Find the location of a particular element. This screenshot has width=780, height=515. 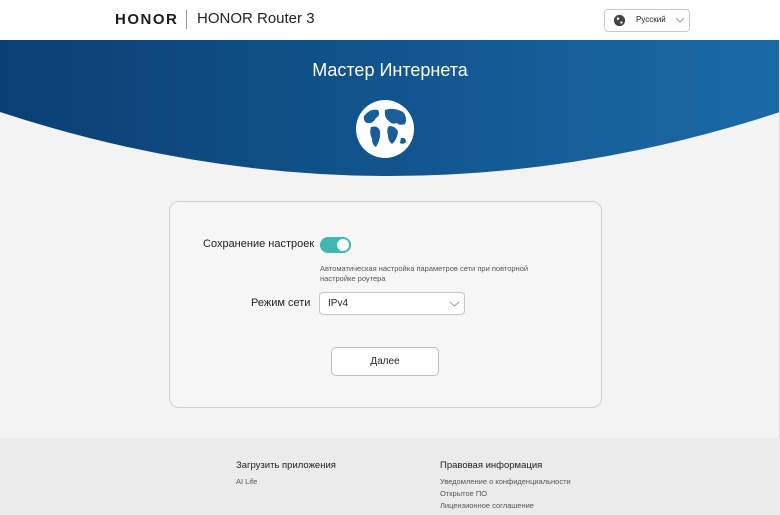

footer-apps-heading: Загрузить приложения is located at coordinates (286, 465).